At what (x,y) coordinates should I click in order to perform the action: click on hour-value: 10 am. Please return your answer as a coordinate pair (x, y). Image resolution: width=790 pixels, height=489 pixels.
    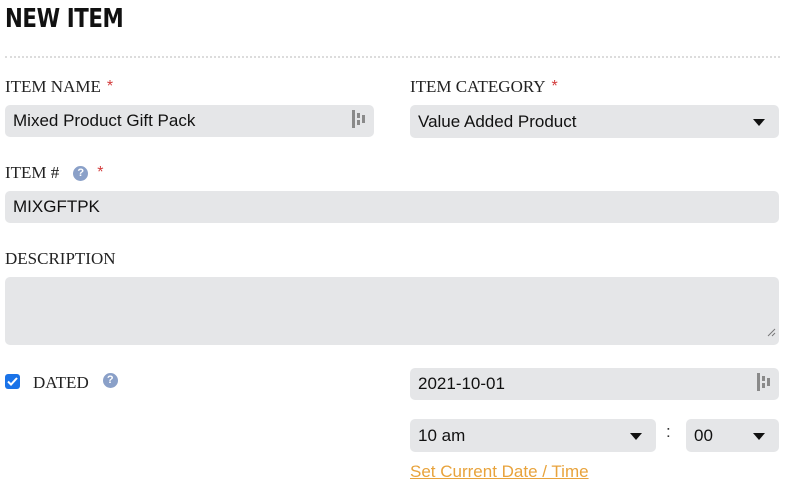
    Looking at the image, I should click on (442, 435).